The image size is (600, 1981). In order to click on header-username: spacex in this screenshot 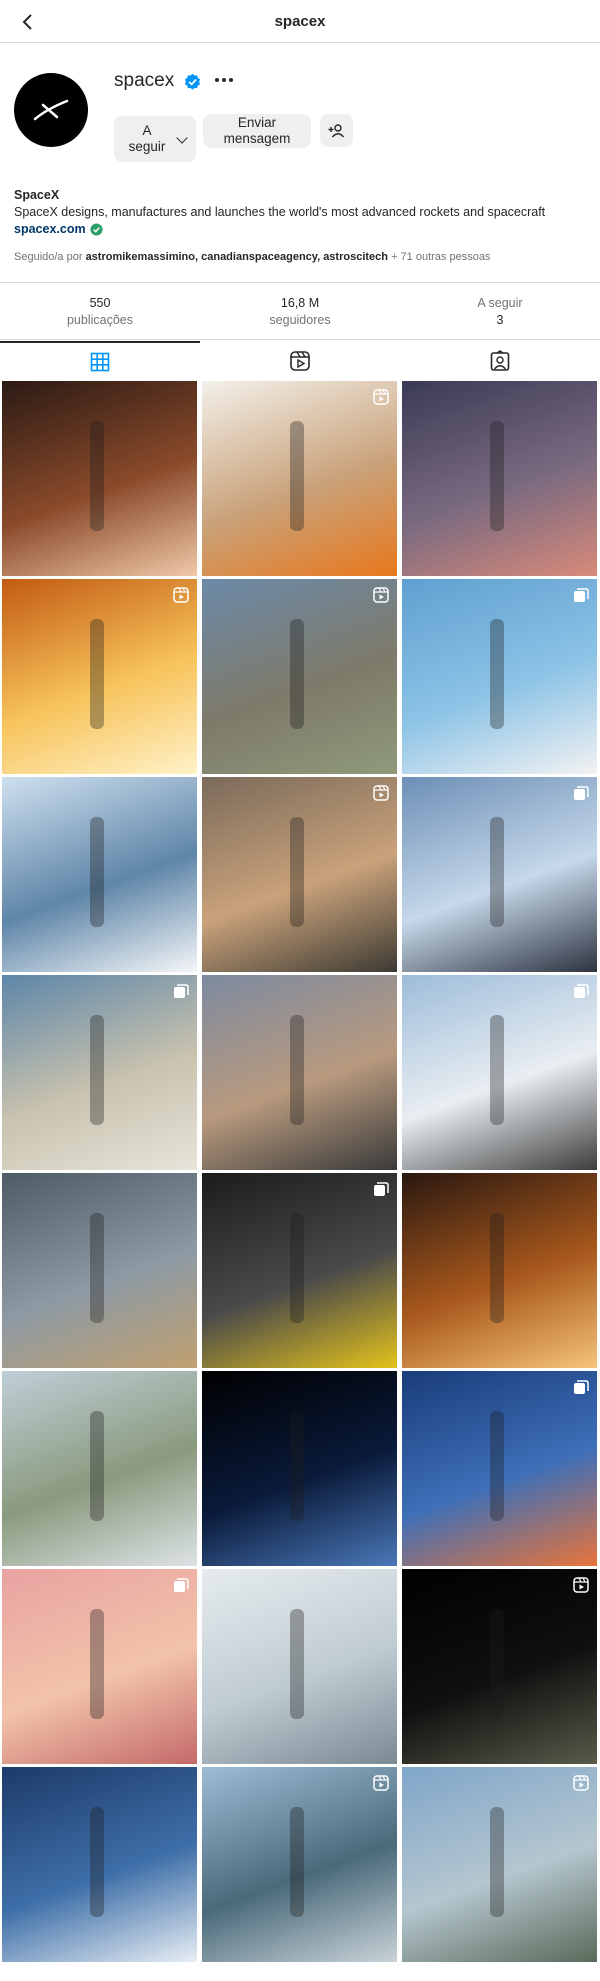, I will do `click(300, 21)`.